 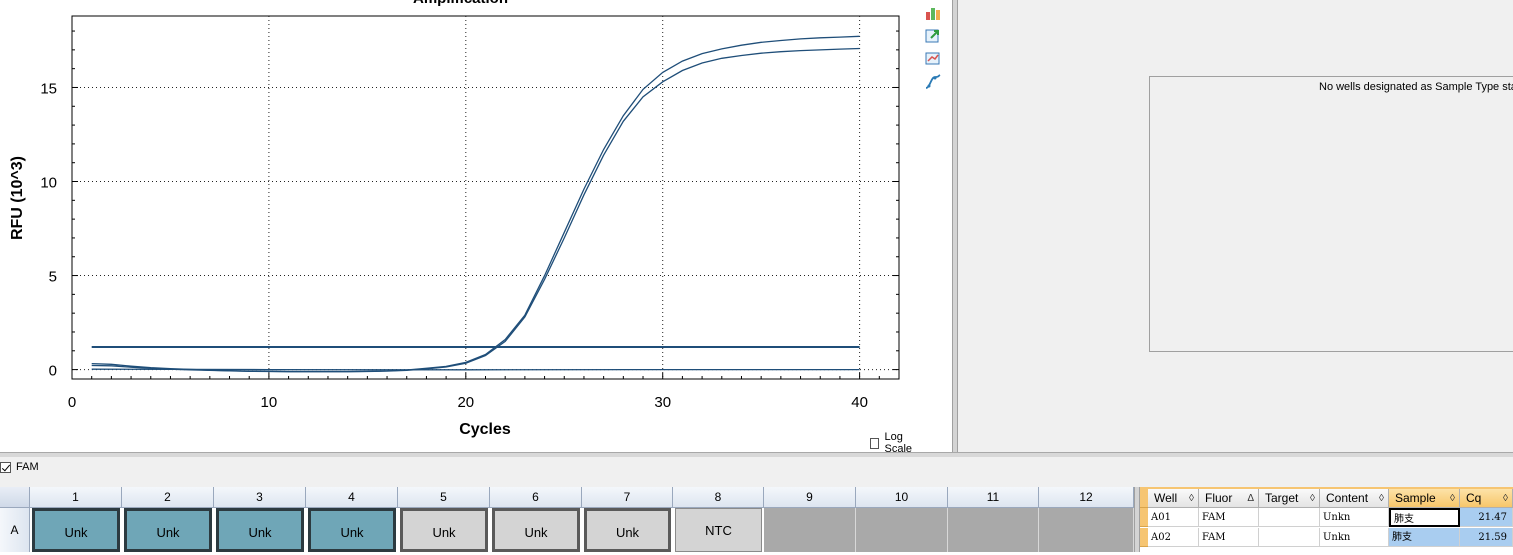 I want to click on column-header-cq: Cq ◊, so click(x=1486, y=498).